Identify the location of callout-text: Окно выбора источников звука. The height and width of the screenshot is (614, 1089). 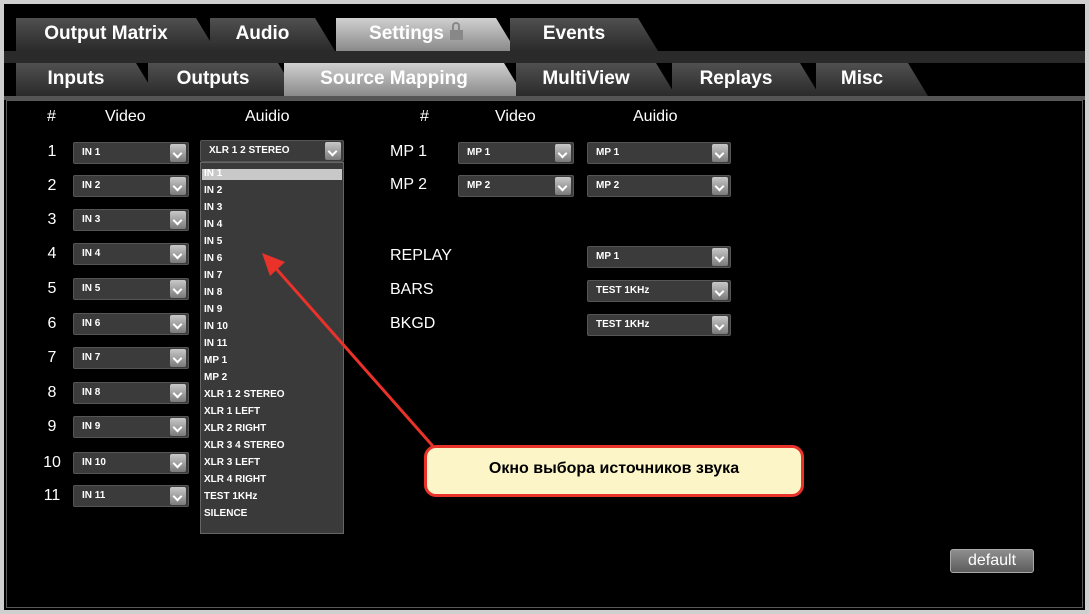
(614, 468).